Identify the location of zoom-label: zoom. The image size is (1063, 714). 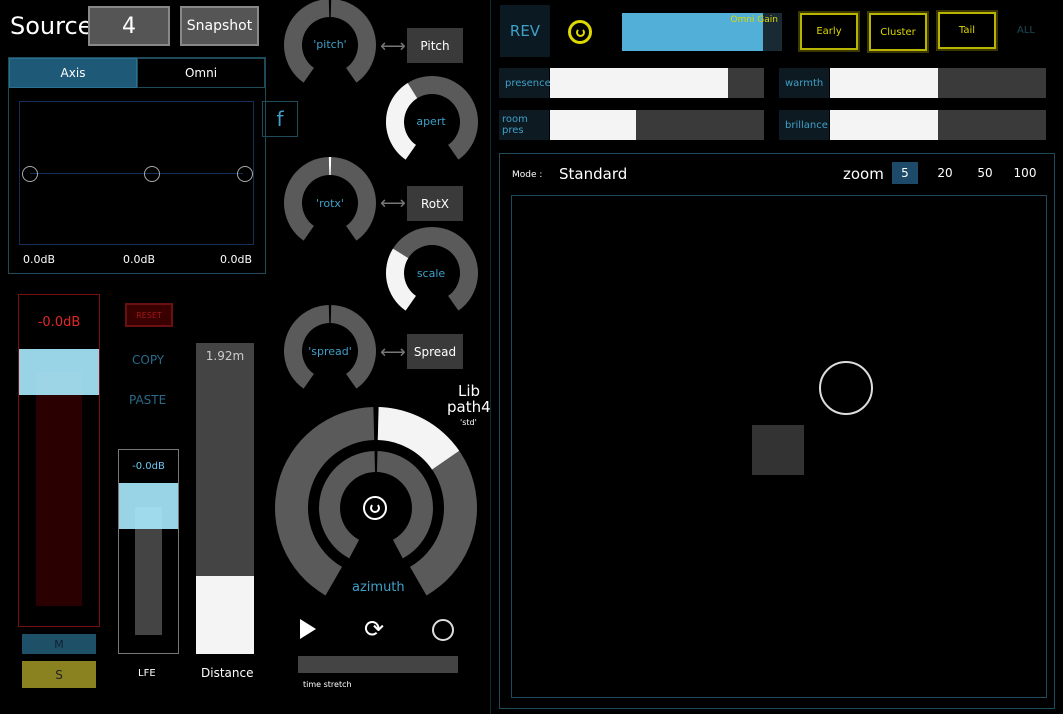
(863, 174).